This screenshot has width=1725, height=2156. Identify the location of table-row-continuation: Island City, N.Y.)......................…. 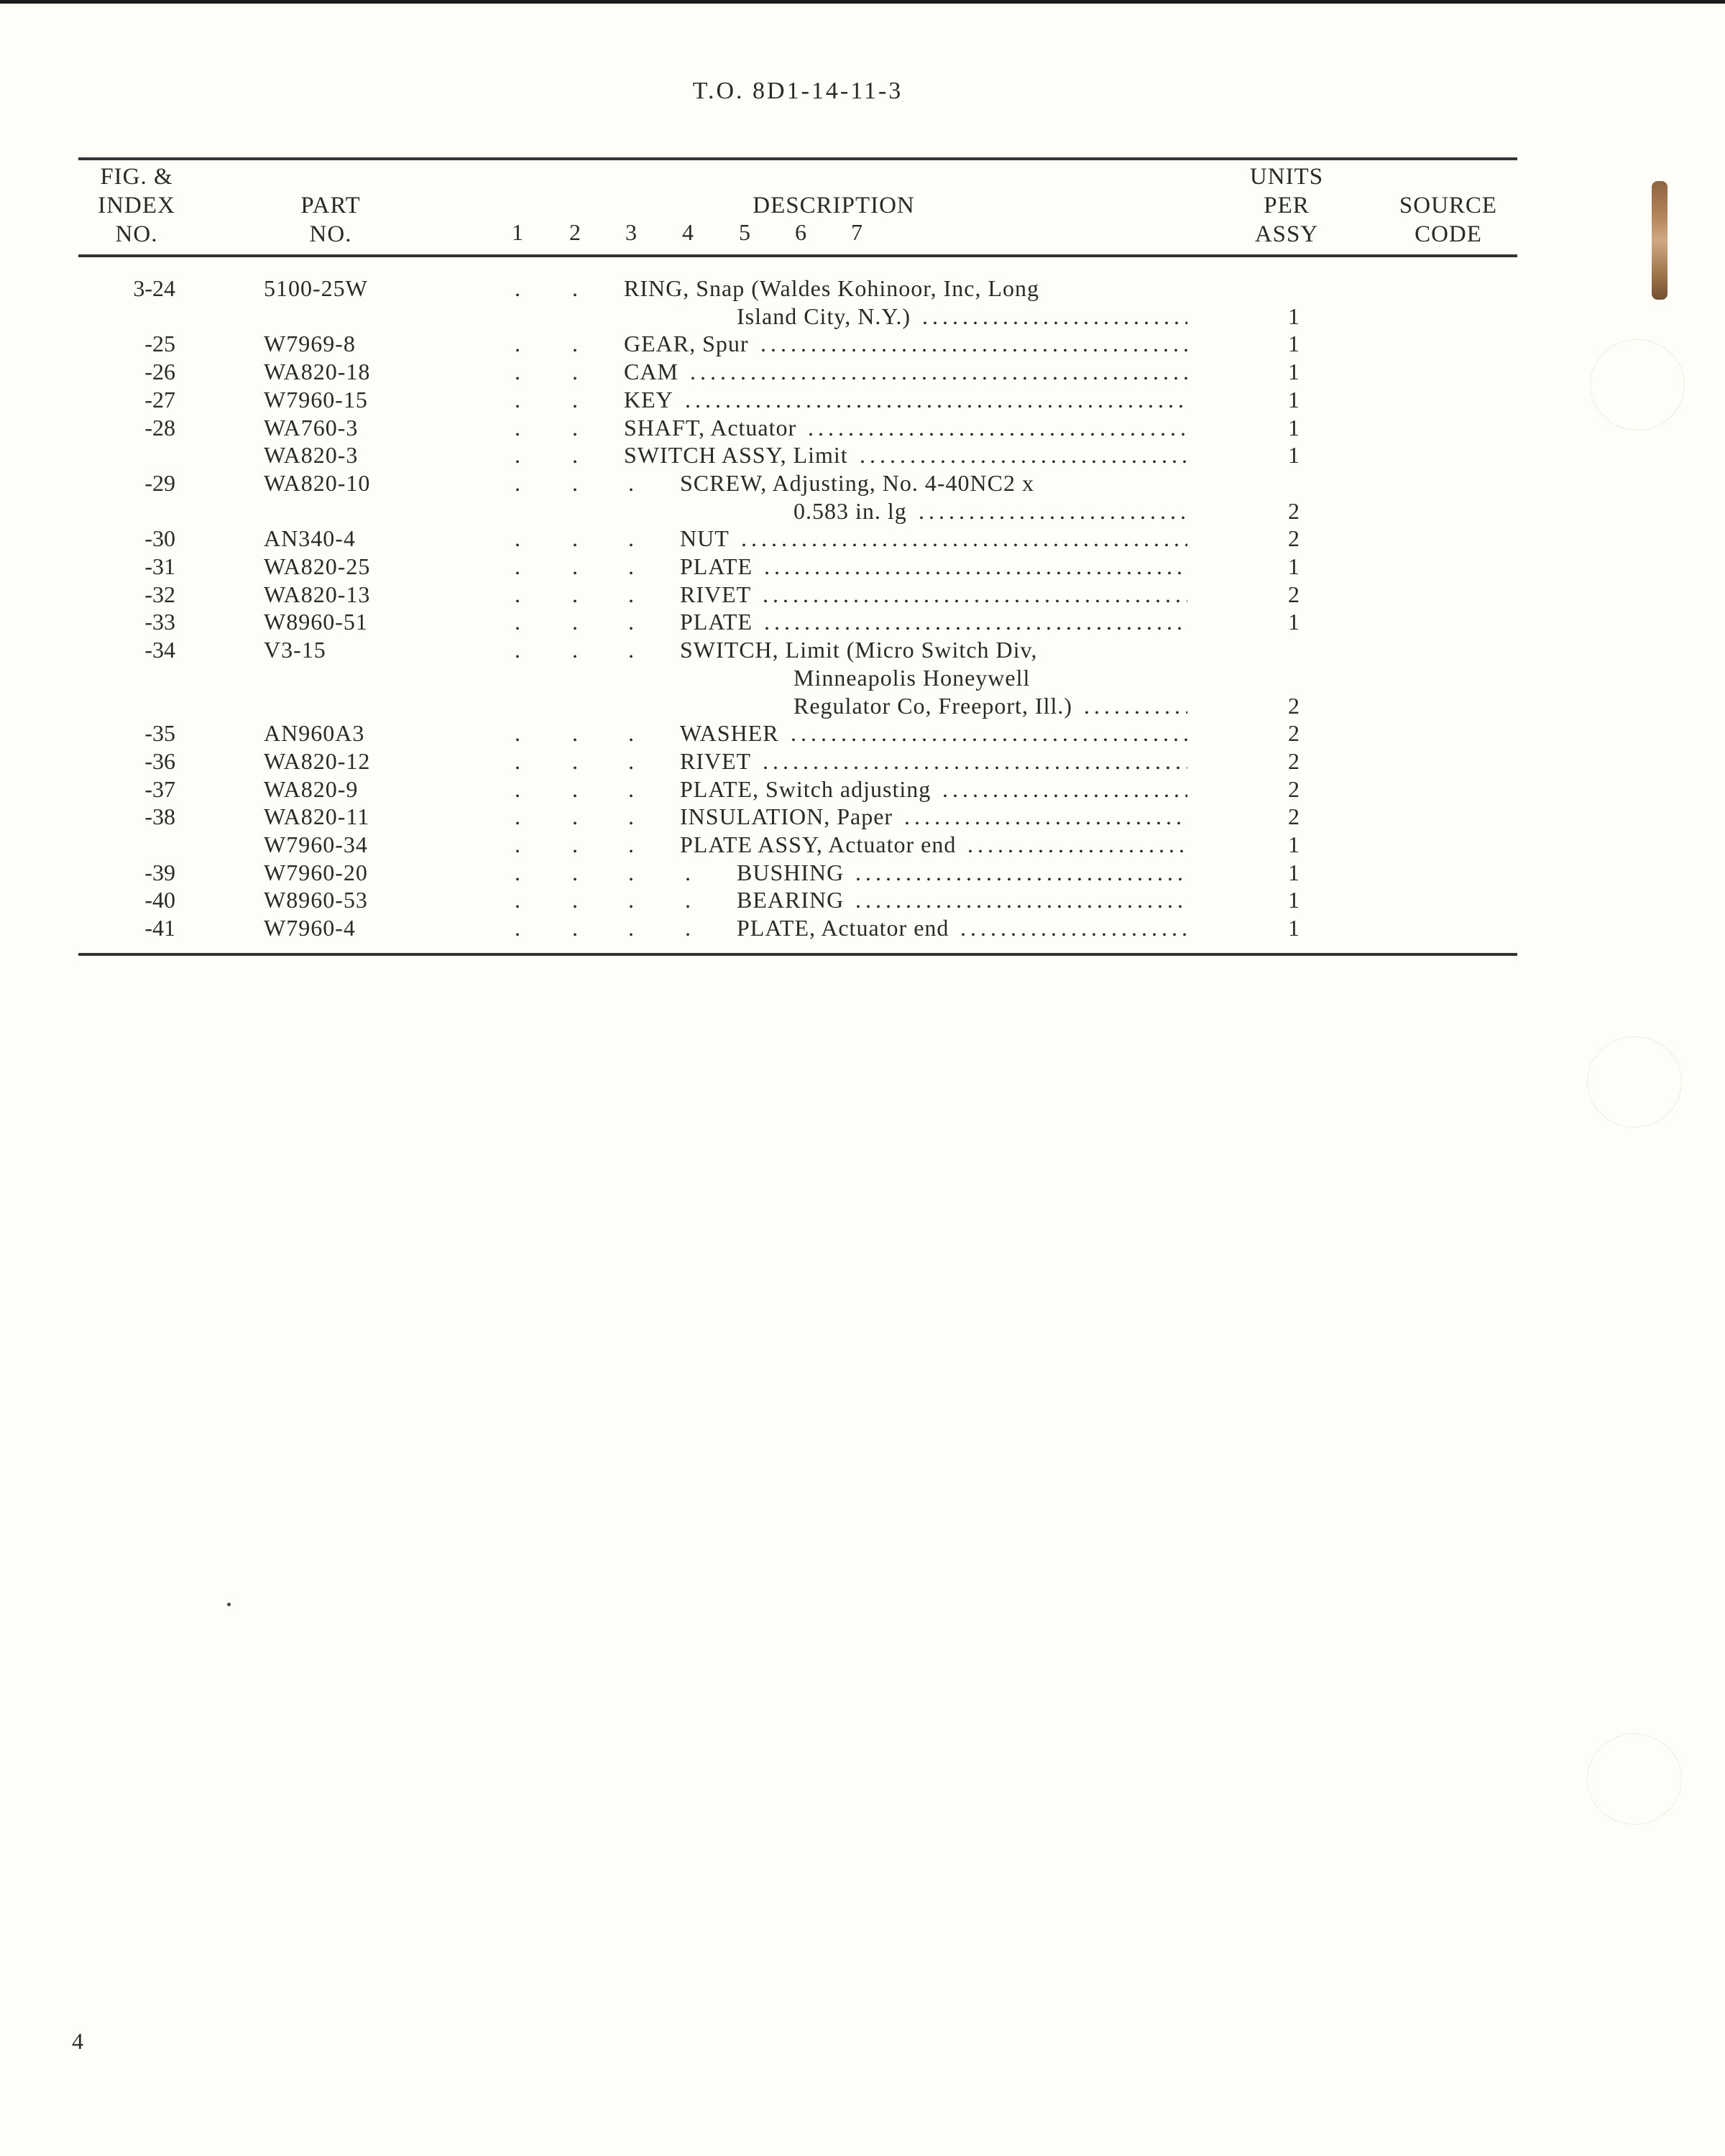
(862, 317).